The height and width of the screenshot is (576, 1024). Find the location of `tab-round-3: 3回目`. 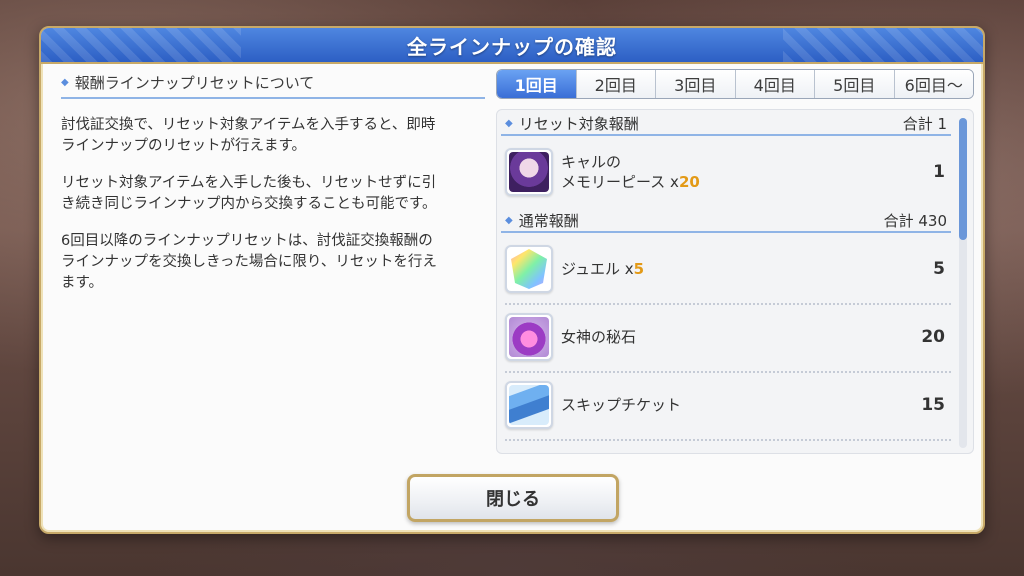

tab-round-3: 3回目 is located at coordinates (696, 84).